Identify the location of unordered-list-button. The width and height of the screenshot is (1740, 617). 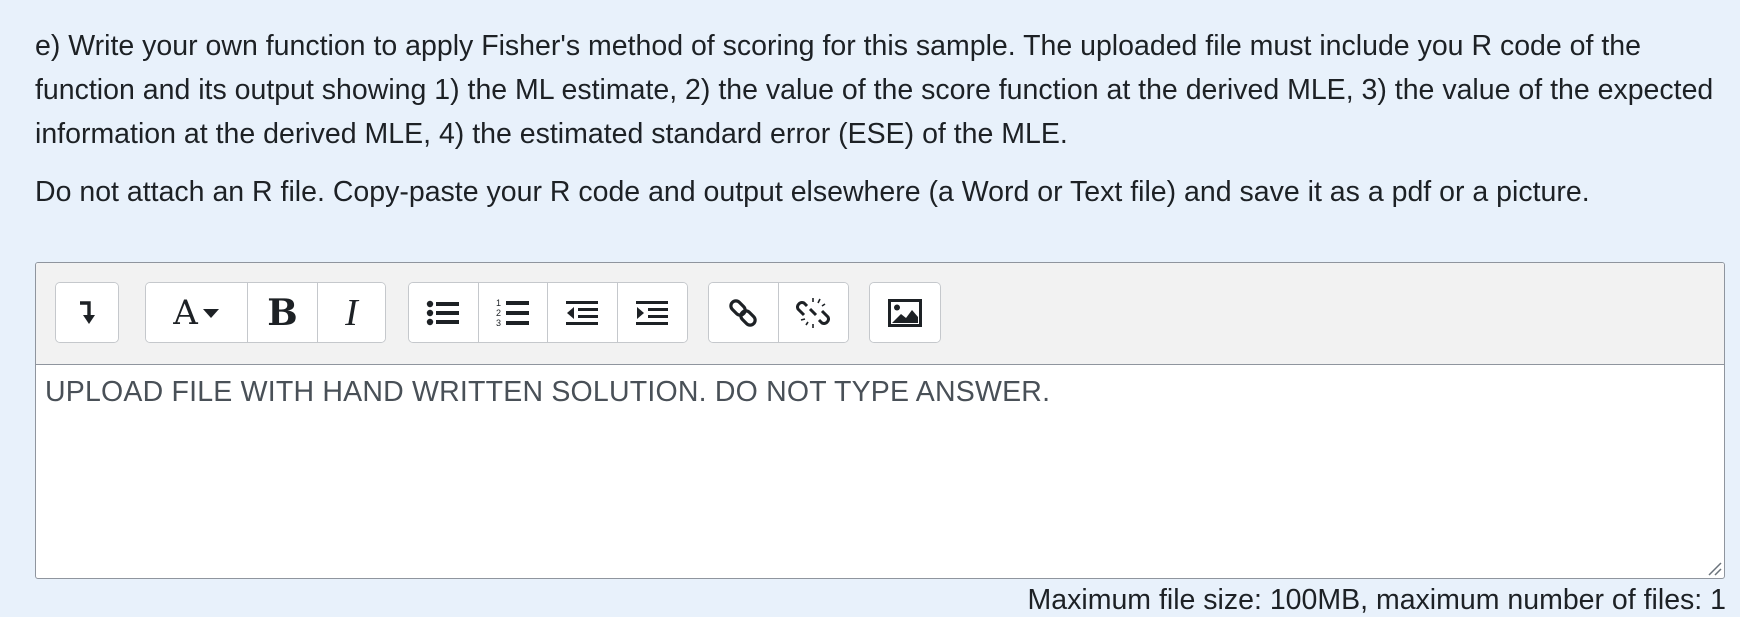
(444, 312).